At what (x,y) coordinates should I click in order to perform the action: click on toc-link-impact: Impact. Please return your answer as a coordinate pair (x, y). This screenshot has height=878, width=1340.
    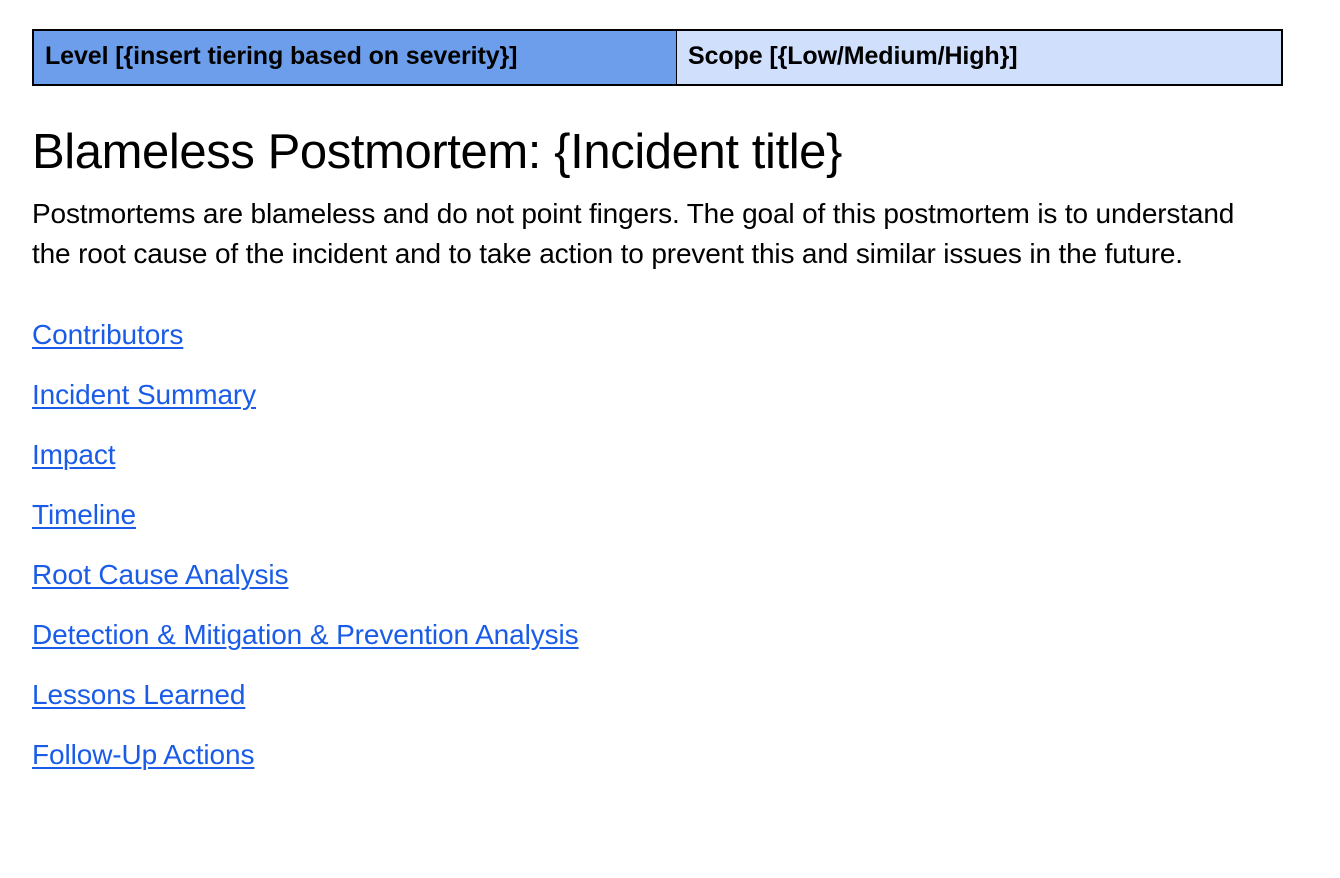
    Looking at the image, I should click on (74, 454).